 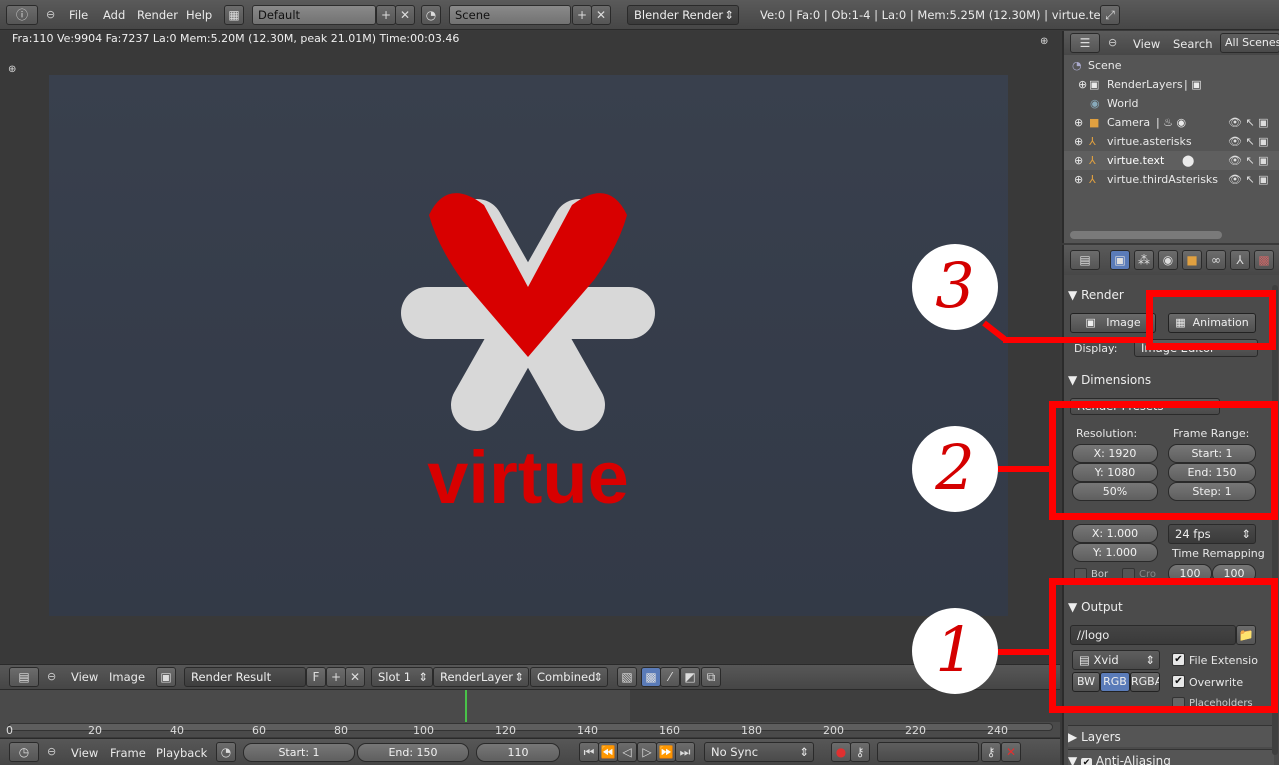 I want to click on frame-tick: 240, so click(x=997, y=730).